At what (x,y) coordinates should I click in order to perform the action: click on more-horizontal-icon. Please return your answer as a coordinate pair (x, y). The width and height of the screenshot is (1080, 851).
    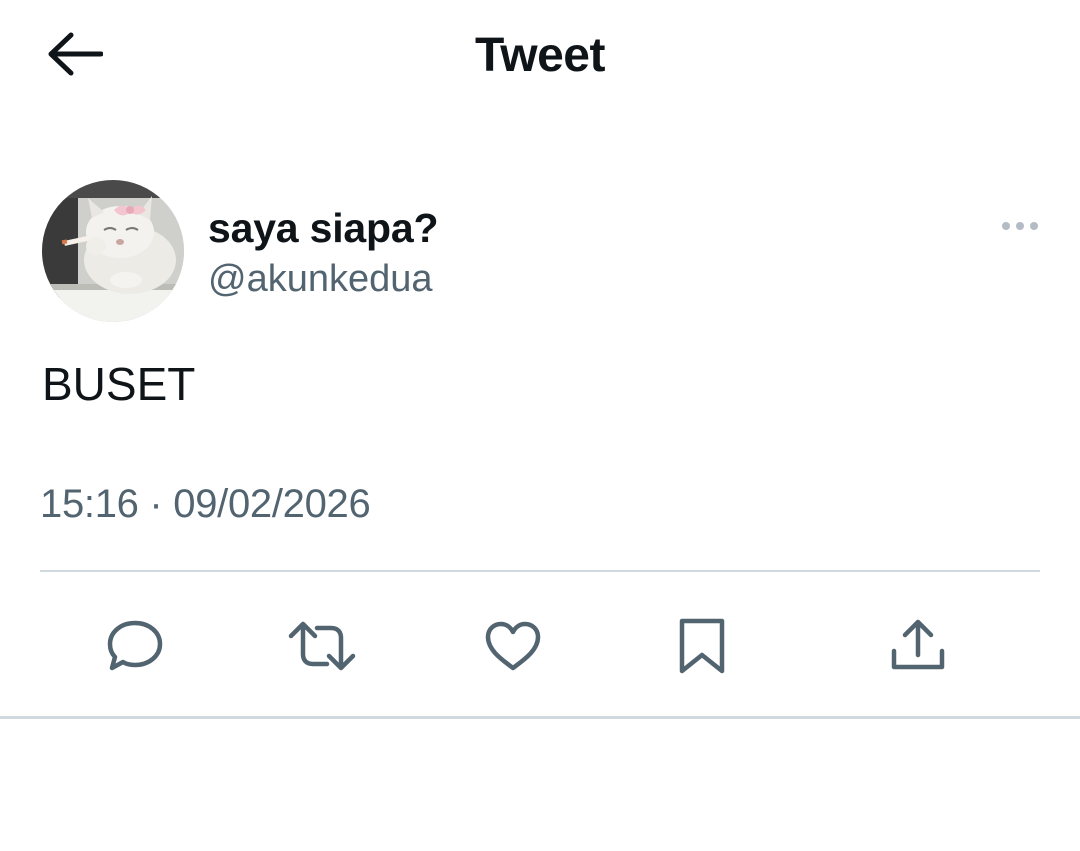
    Looking at the image, I should click on (1020, 228).